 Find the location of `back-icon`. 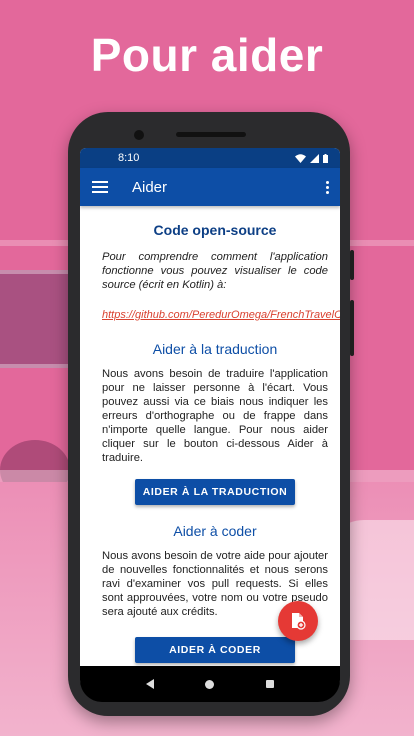

back-icon is located at coordinates (149, 684).